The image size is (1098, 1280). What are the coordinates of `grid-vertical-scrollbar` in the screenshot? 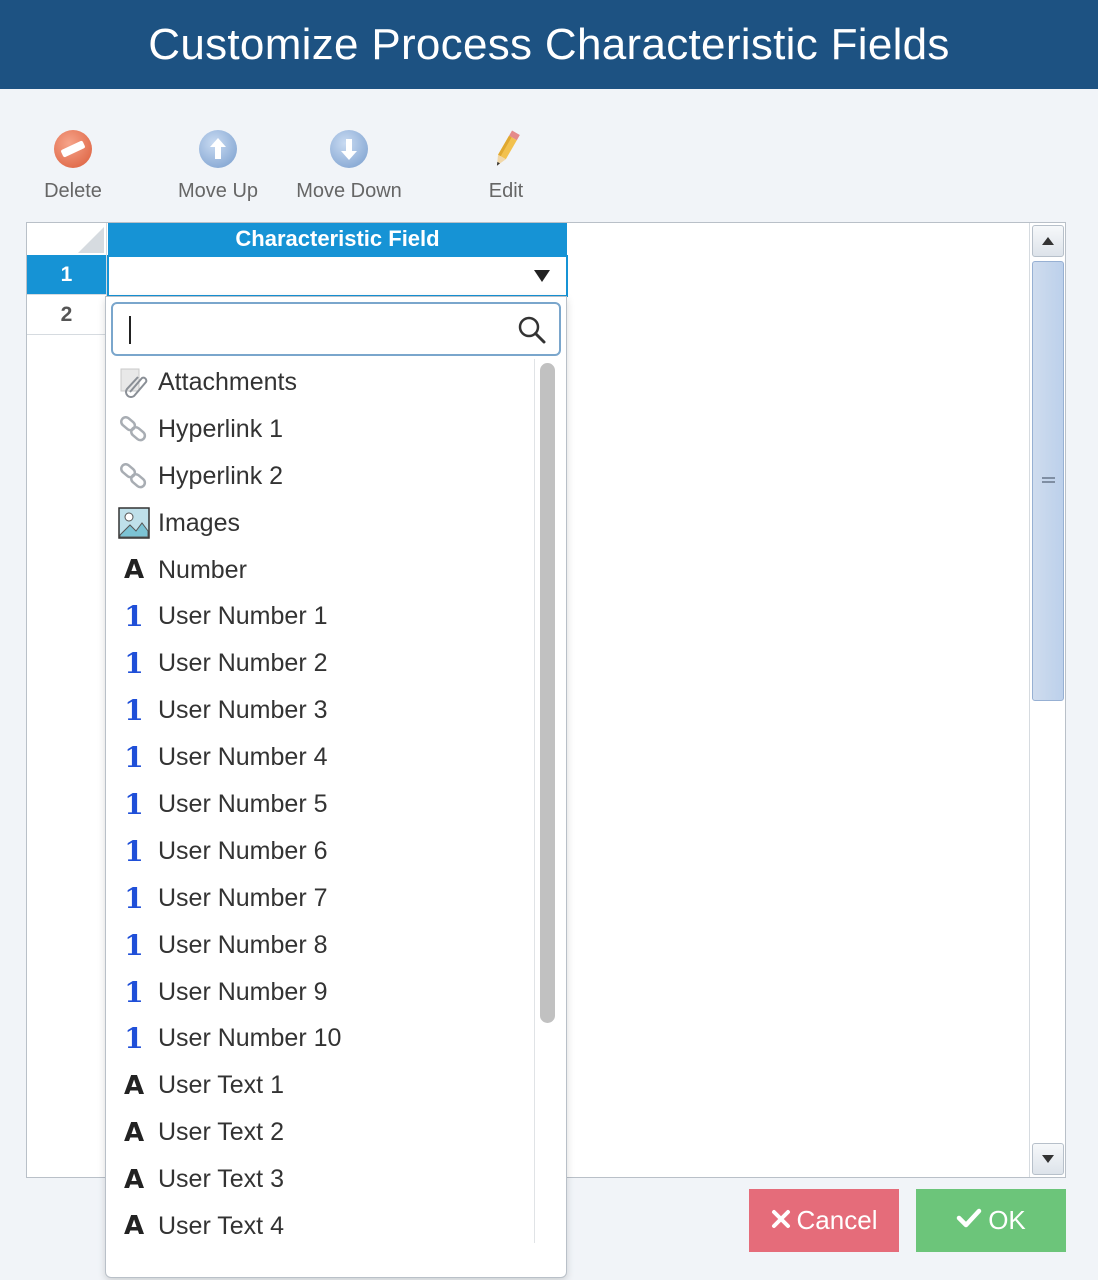 It's located at (1047, 700).